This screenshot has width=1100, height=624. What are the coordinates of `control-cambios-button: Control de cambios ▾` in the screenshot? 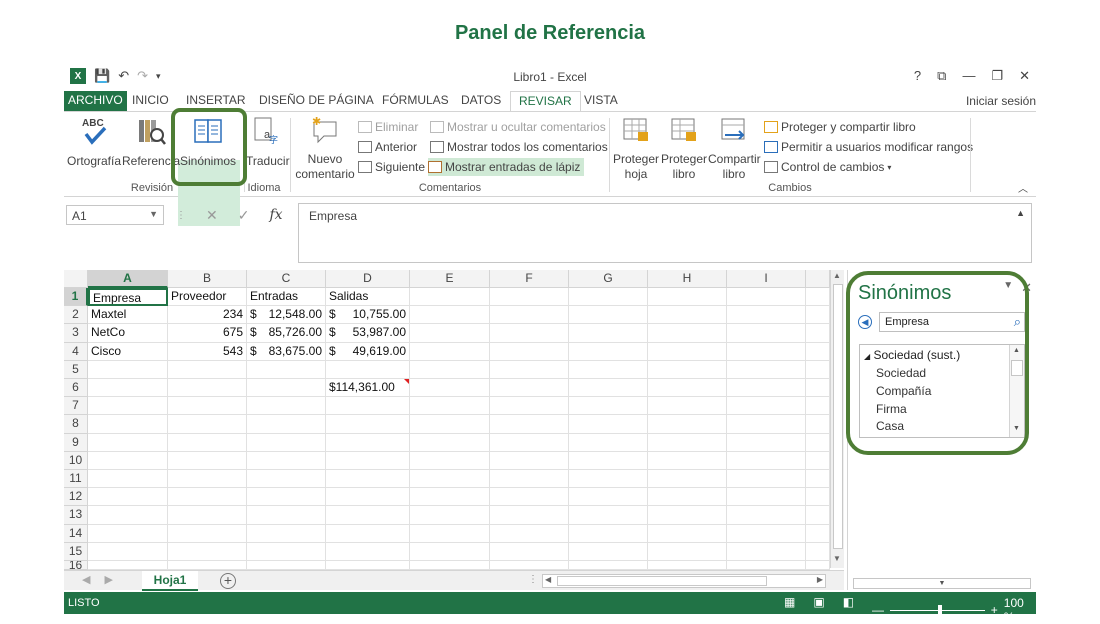 It's located at (827, 167).